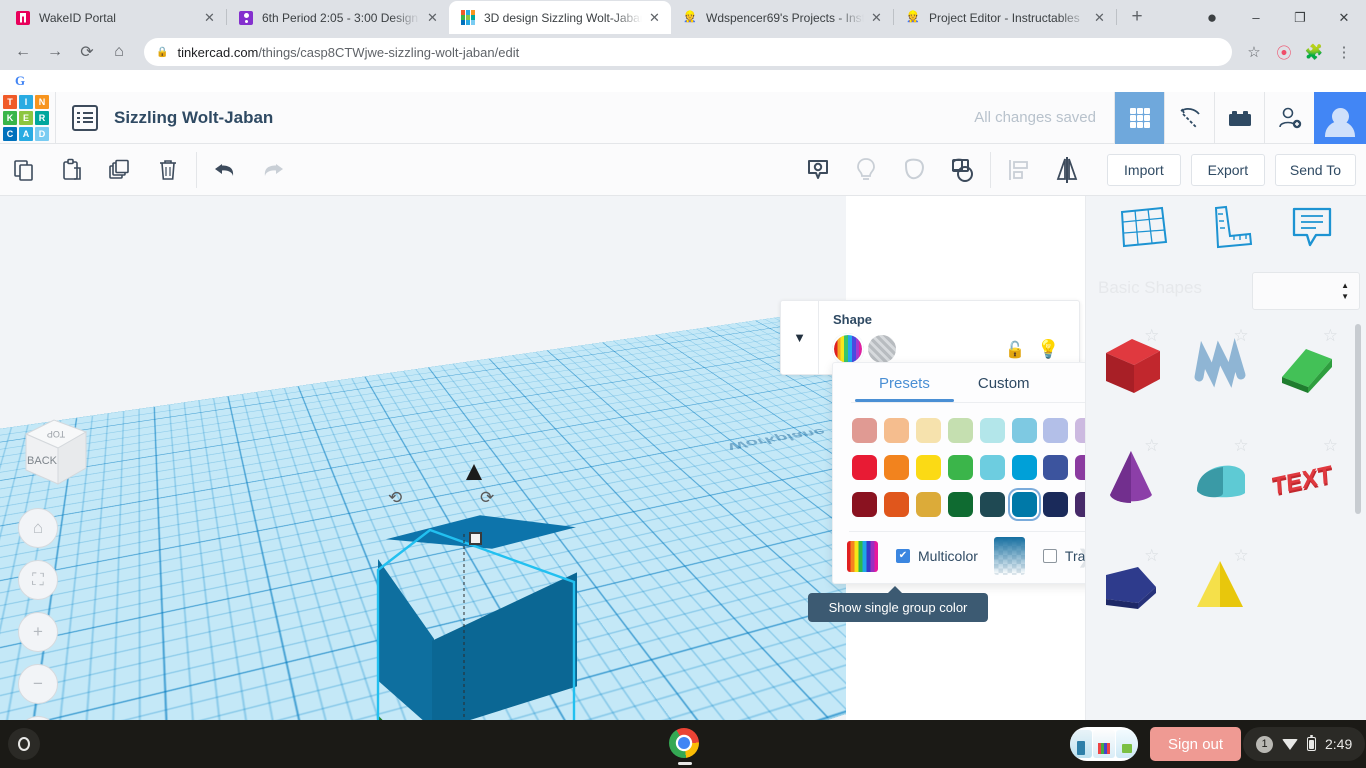 The height and width of the screenshot is (768, 1366). Describe the element at coordinates (848, 349) in the screenshot. I see `solid-color-swatch` at that location.